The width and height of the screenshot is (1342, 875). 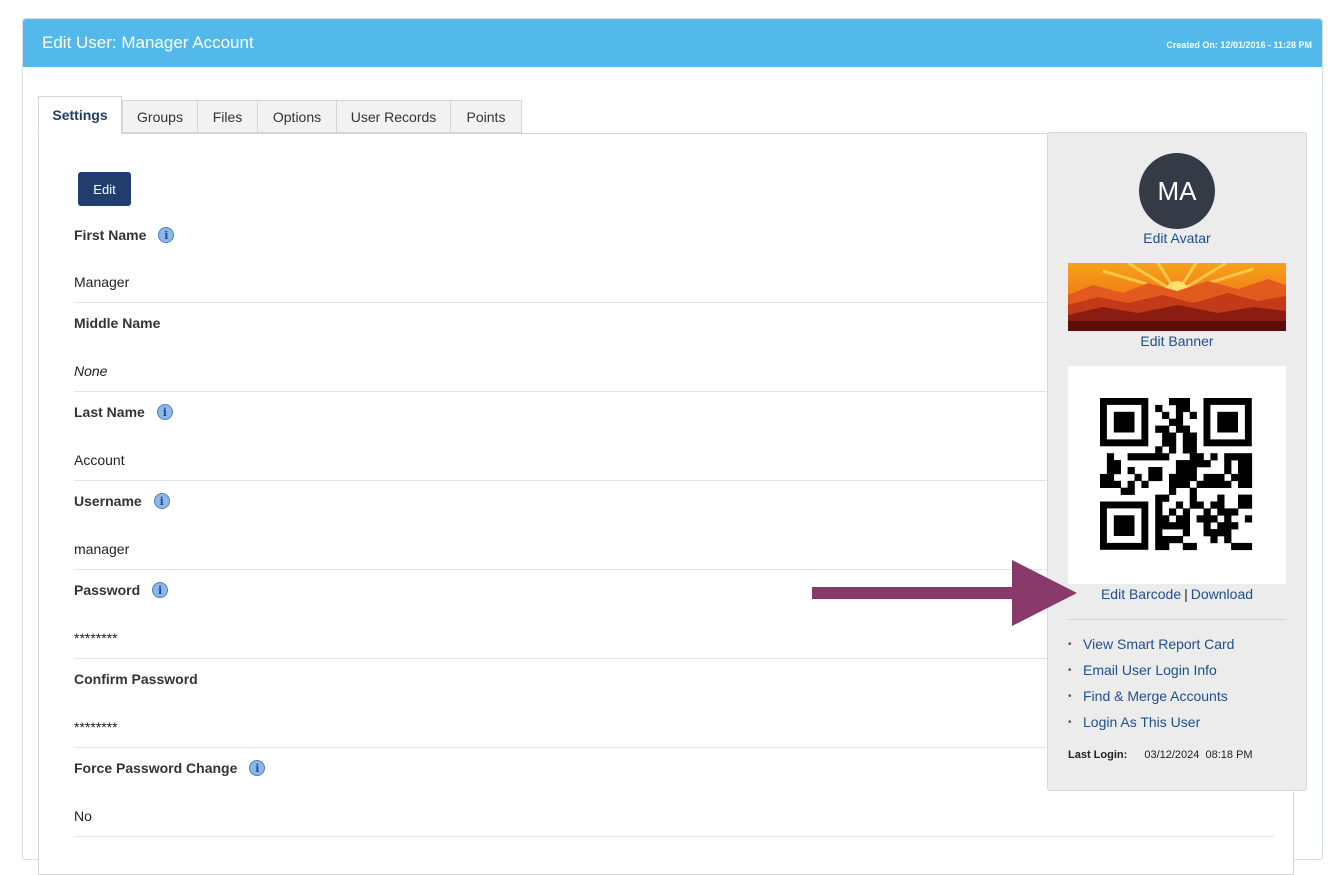 I want to click on barcode-links: Edit Barcode | Download, so click(x=1177, y=594).